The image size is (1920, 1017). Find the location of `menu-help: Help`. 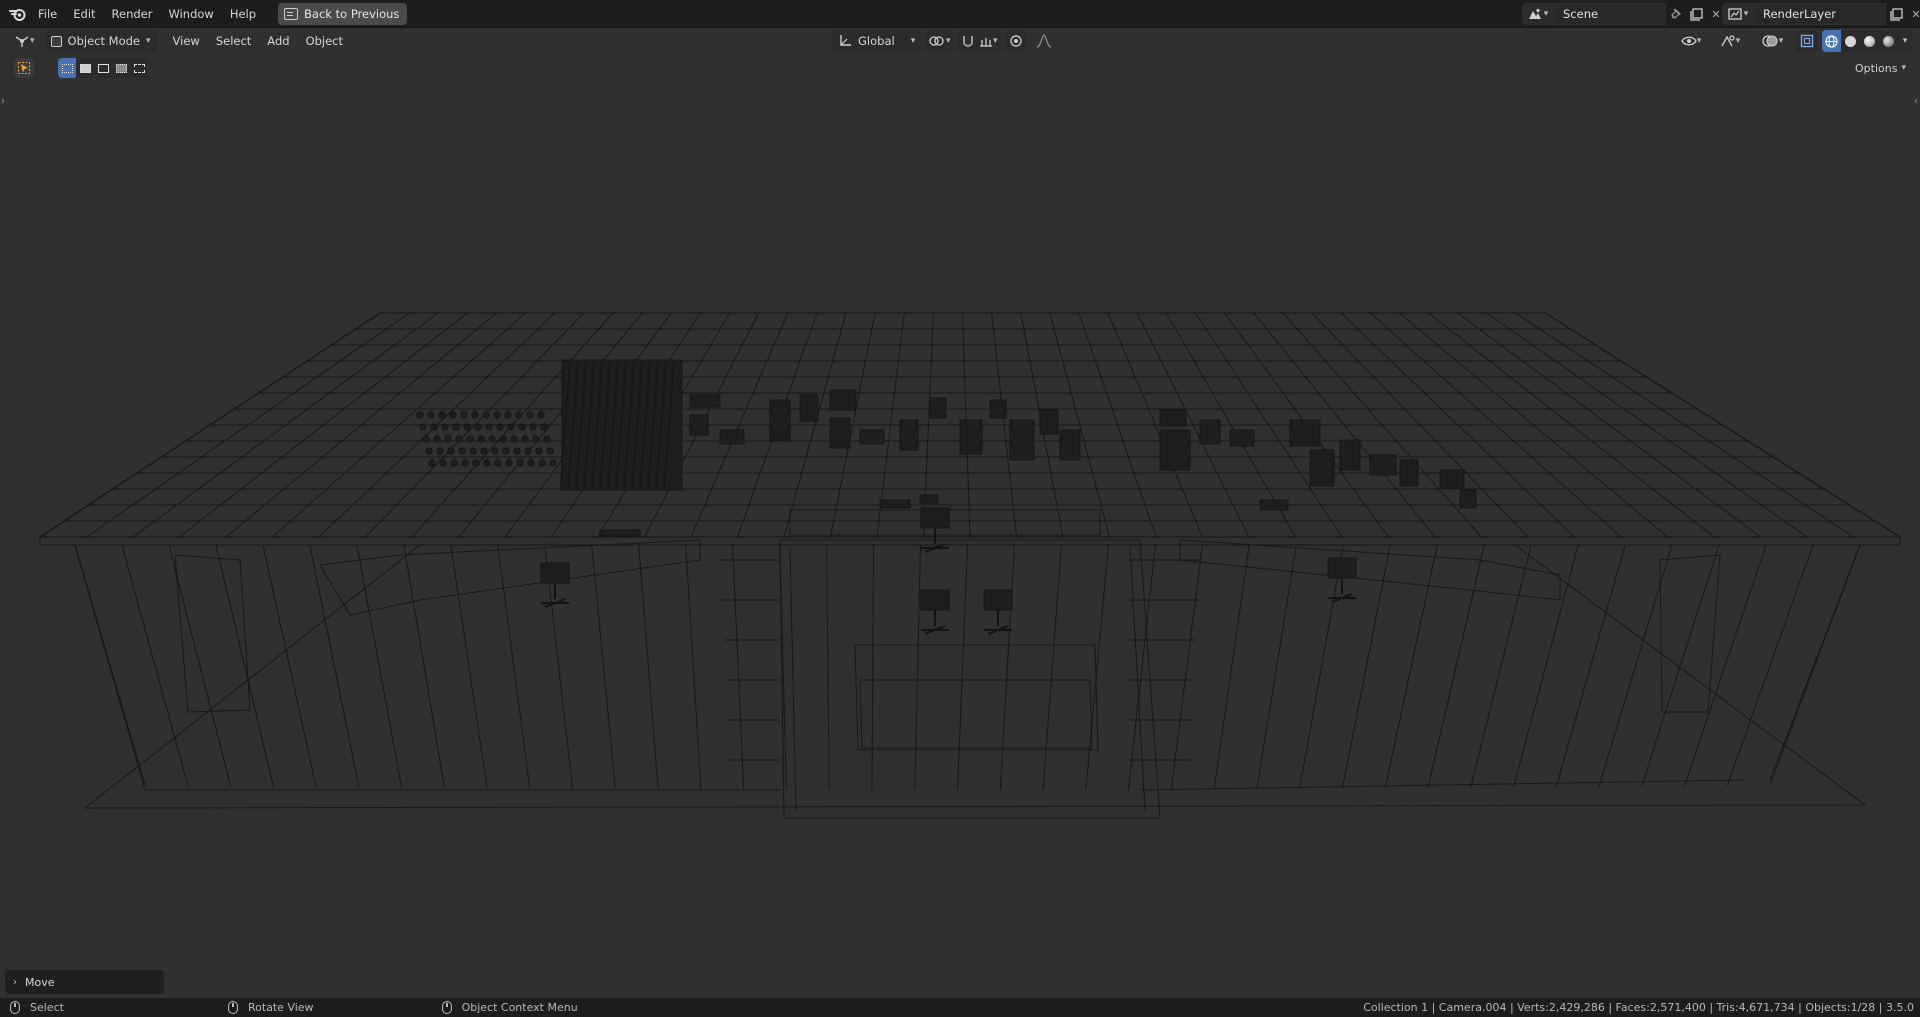

menu-help: Help is located at coordinates (243, 14).